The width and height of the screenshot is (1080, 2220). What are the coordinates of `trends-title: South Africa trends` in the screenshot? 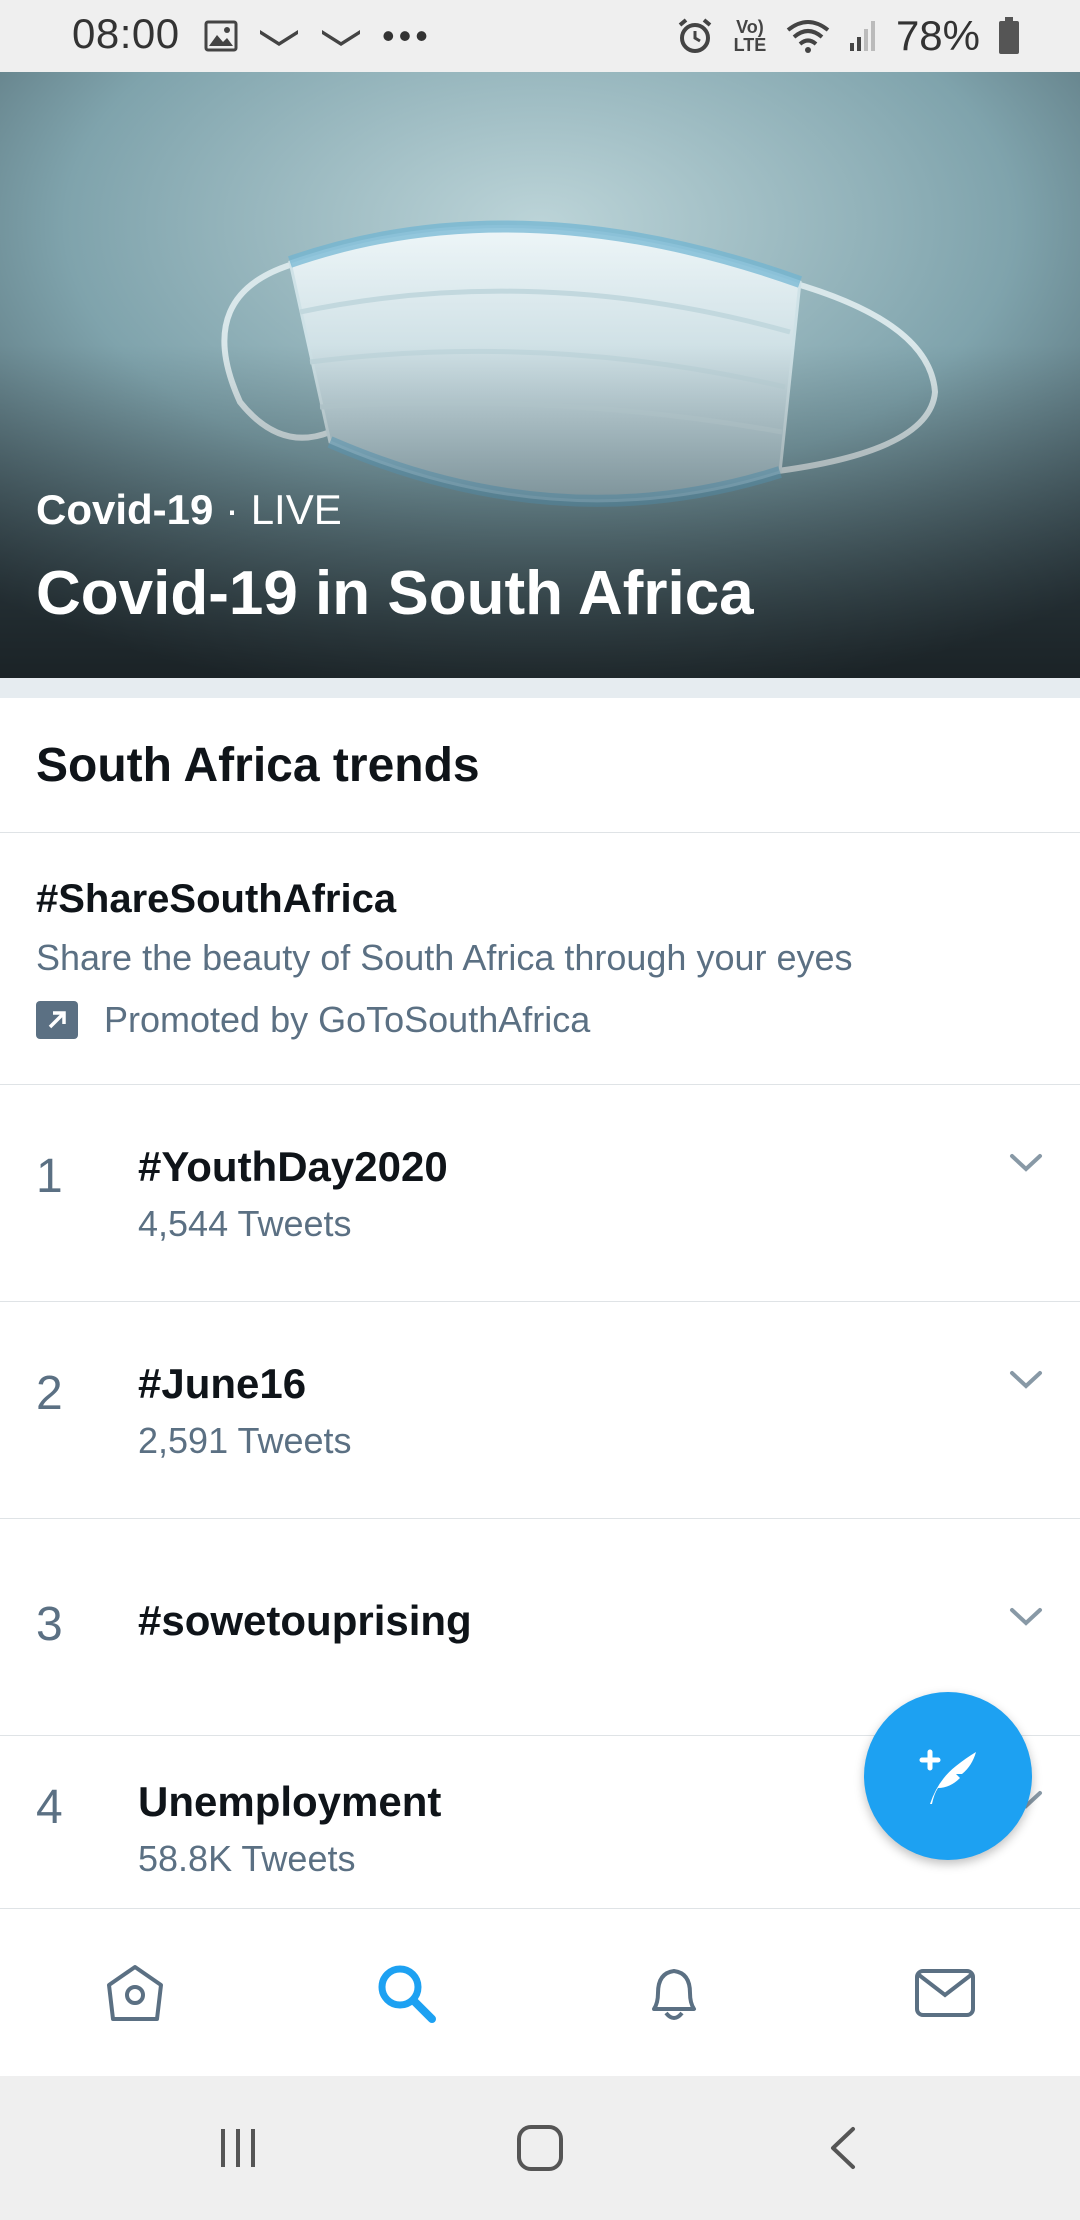 It's located at (258, 765).